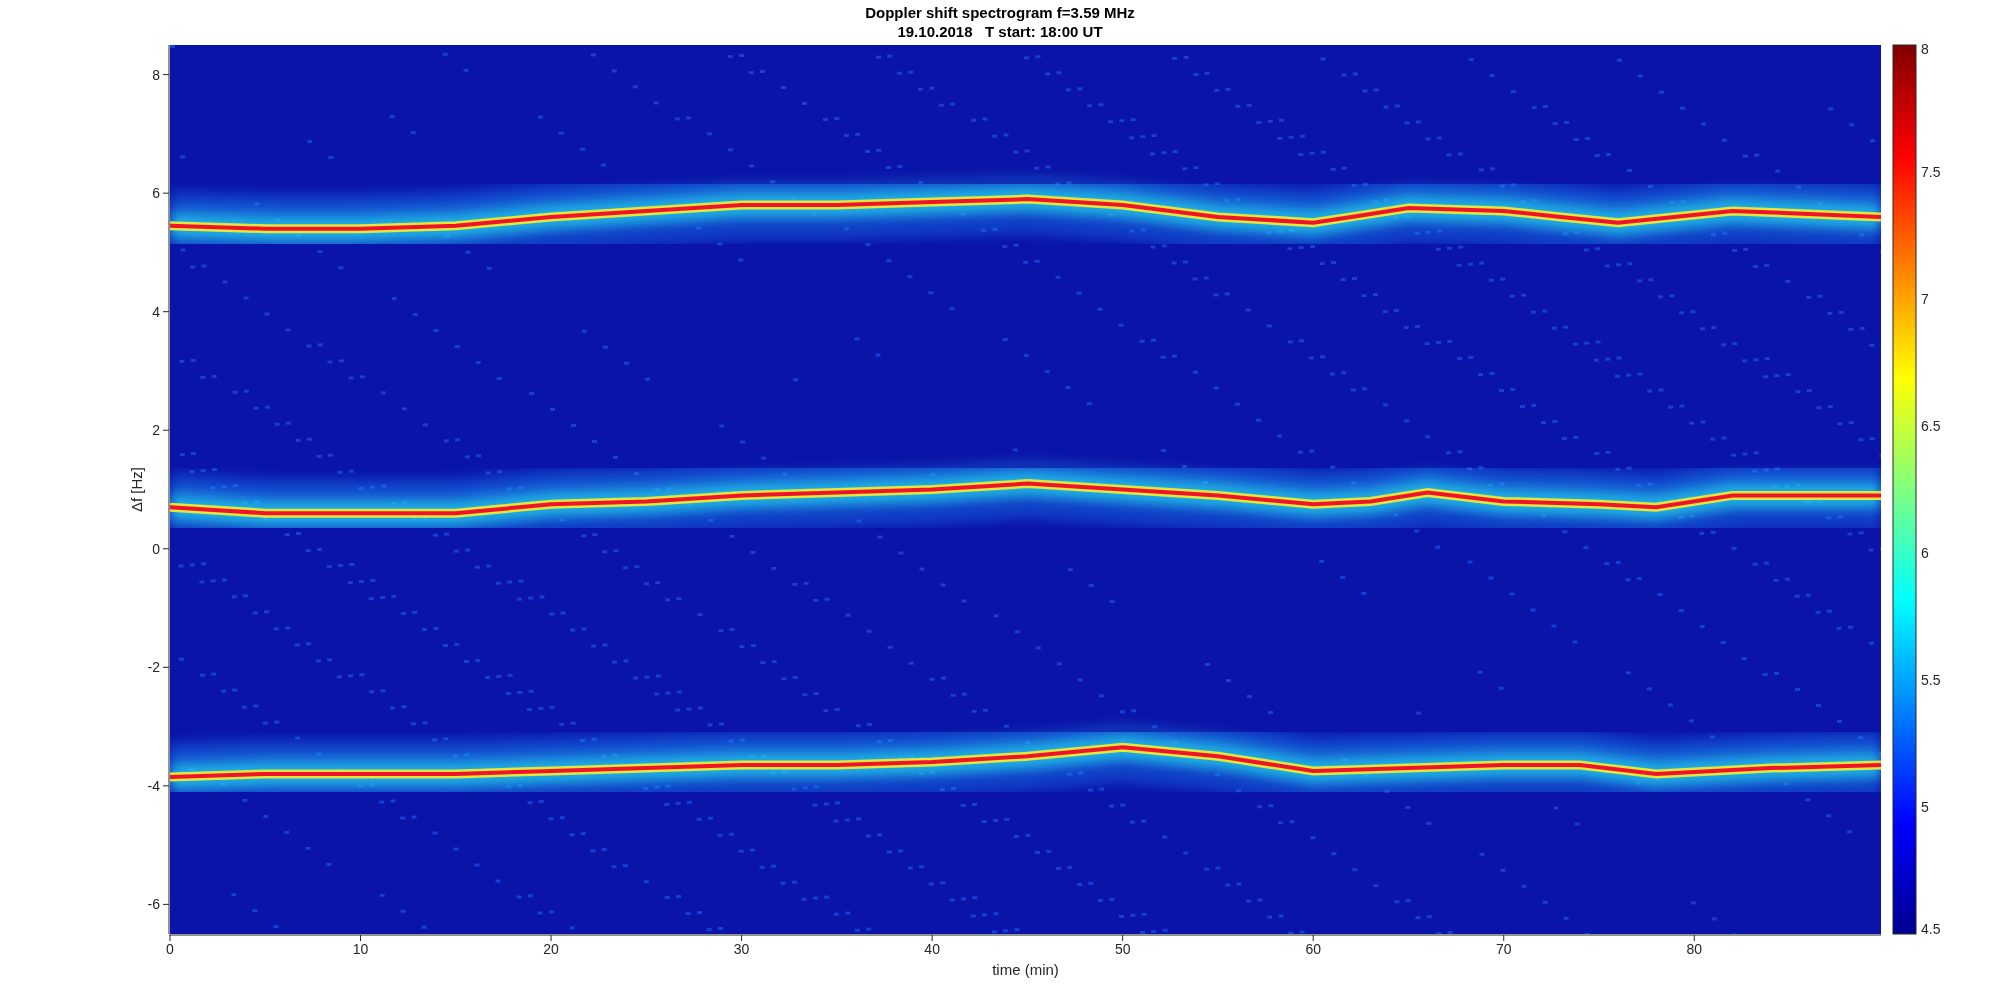 The width and height of the screenshot is (2000, 1003). I want to click on chart-title: Doppler shift spectrogram f=3.59 MHz, so click(1000, 12).